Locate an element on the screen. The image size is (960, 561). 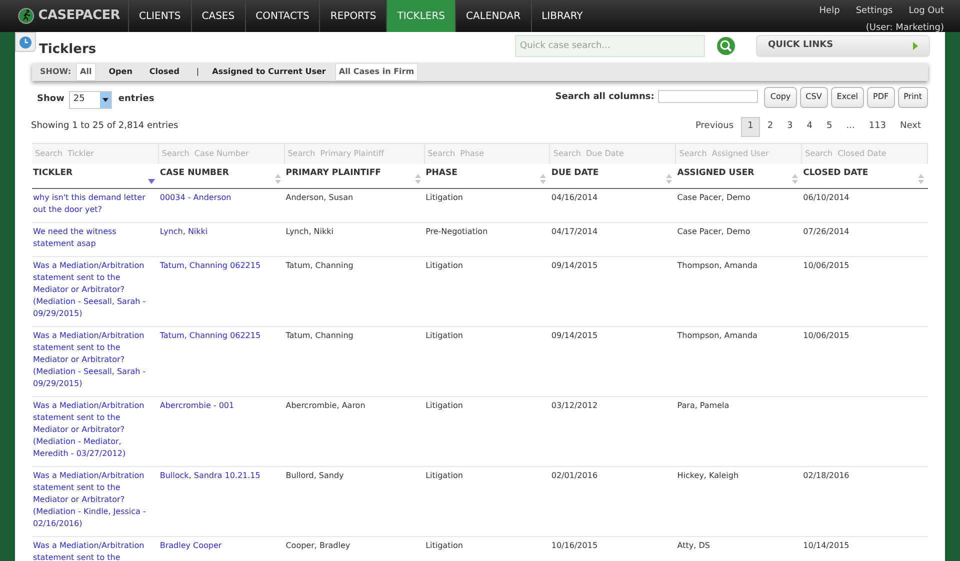
table-cell: Bullord, Sandy is located at coordinates (315, 475).